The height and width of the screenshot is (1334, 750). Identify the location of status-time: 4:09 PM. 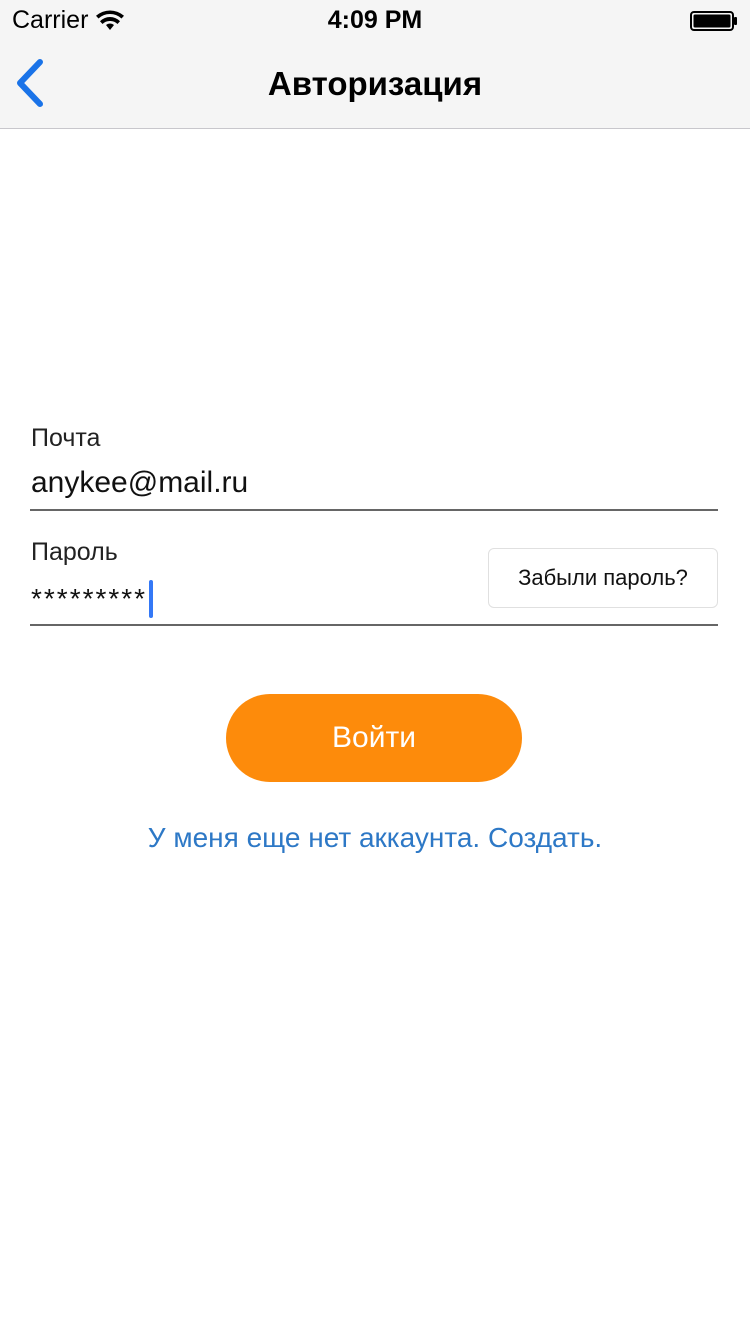
(375, 20).